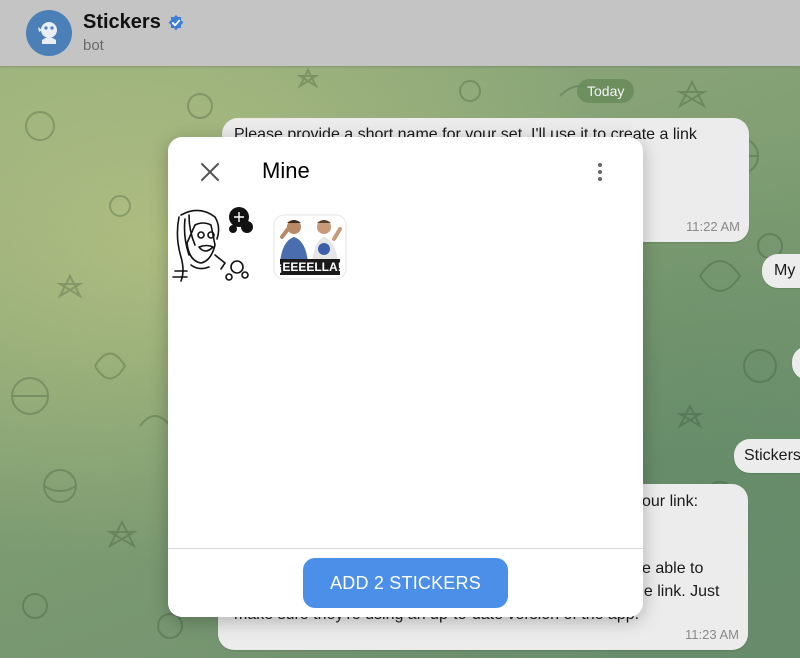  I want to click on add-stickers-button: ADD 2 STICKERS, so click(405, 583).